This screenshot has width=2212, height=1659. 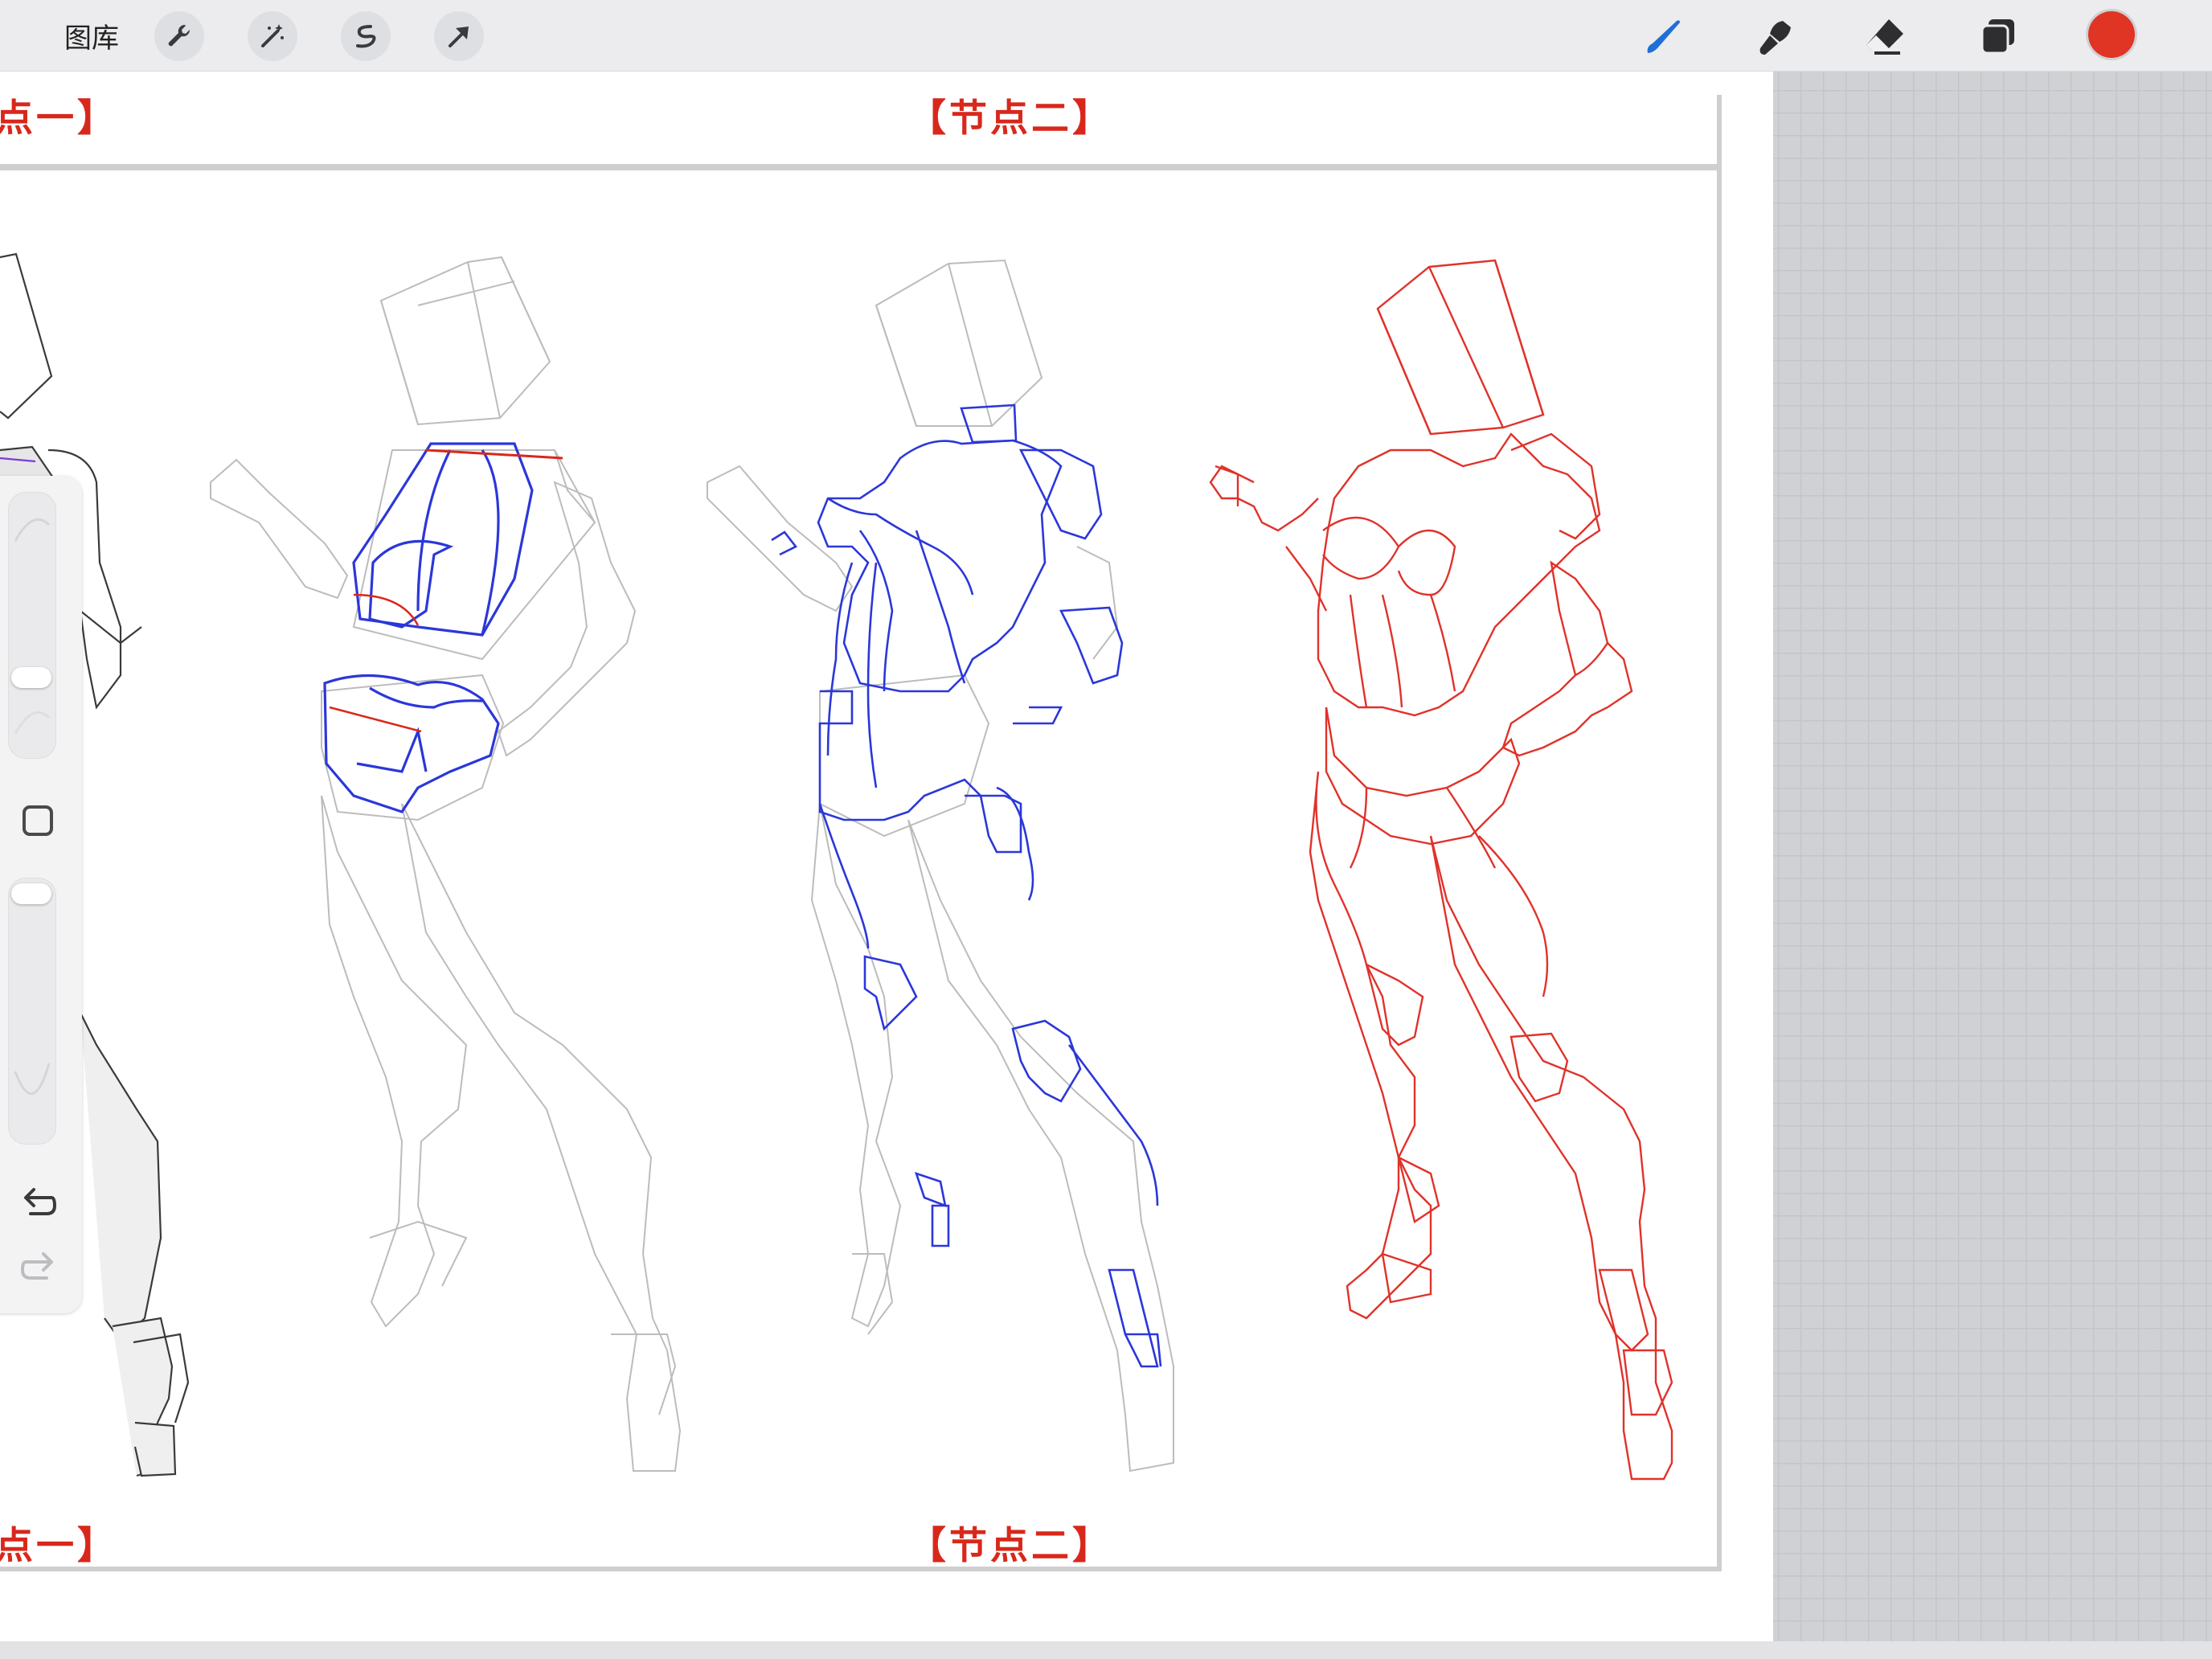 I want to click on brush-button, so click(x=1663, y=36).